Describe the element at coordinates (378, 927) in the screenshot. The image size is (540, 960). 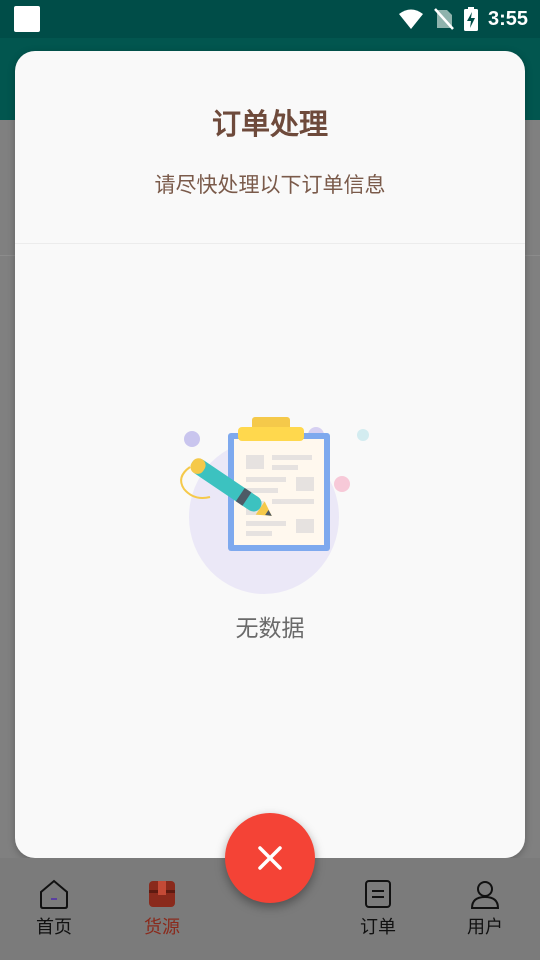
I see `nav-label-orders: 订单` at that location.